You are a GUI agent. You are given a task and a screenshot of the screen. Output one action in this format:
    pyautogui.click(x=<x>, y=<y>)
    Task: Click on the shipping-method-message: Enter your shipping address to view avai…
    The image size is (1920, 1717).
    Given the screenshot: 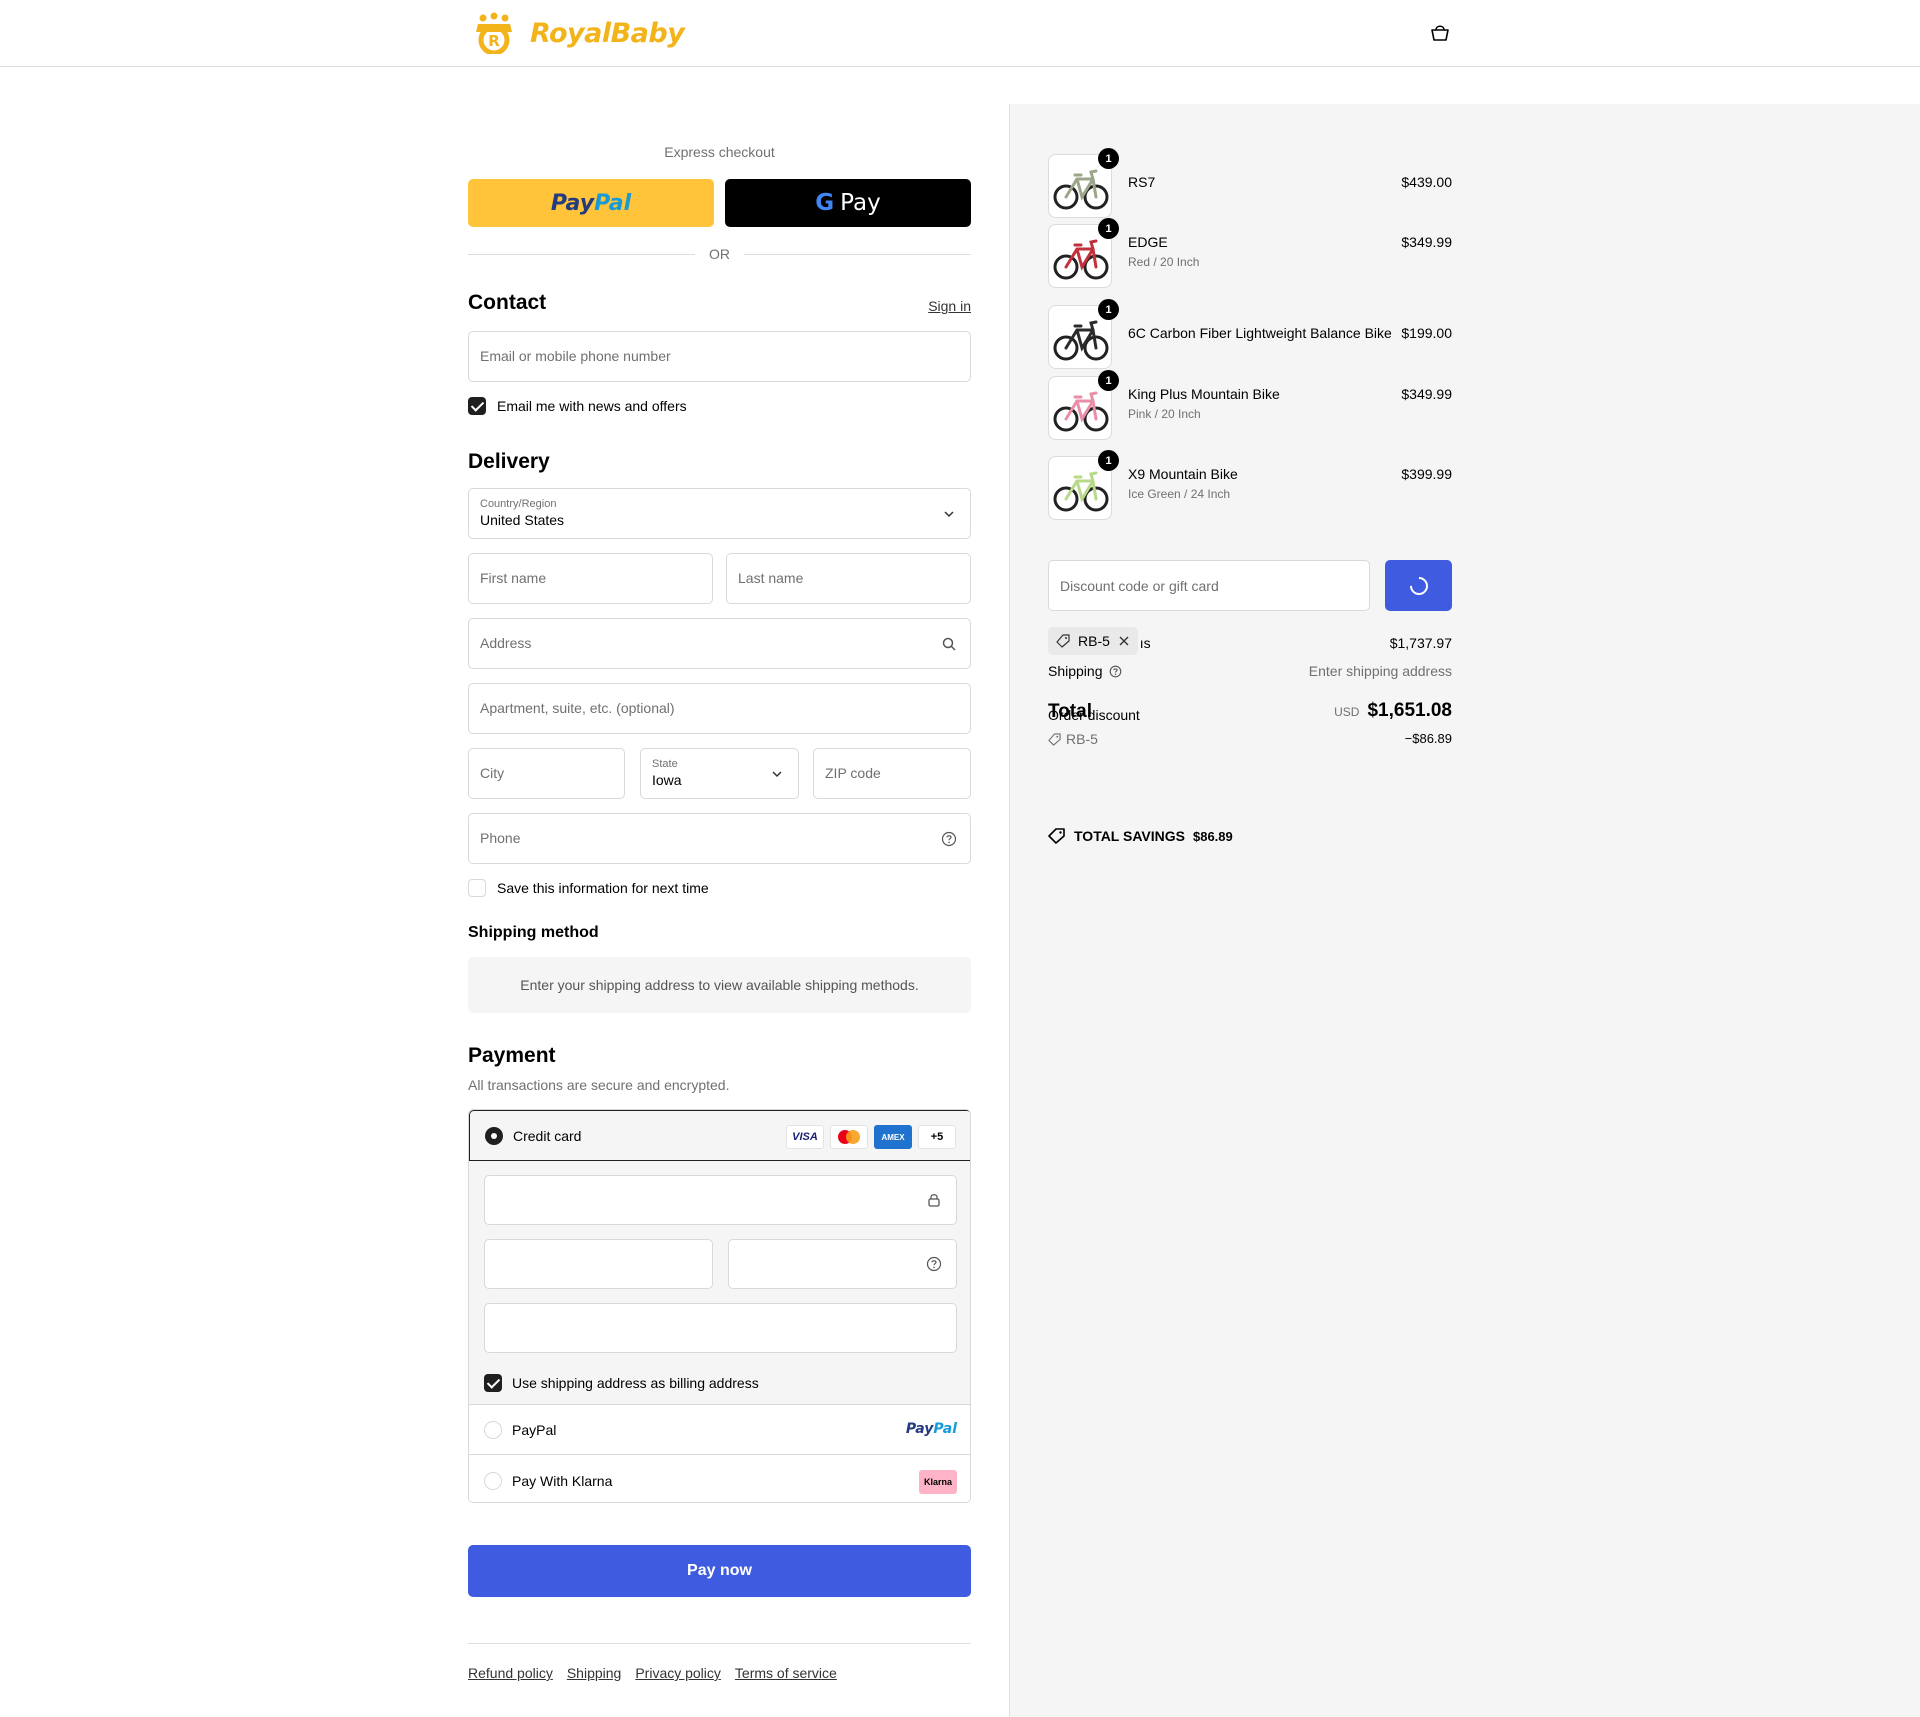 What is the action you would take?
    pyautogui.click(x=719, y=985)
    